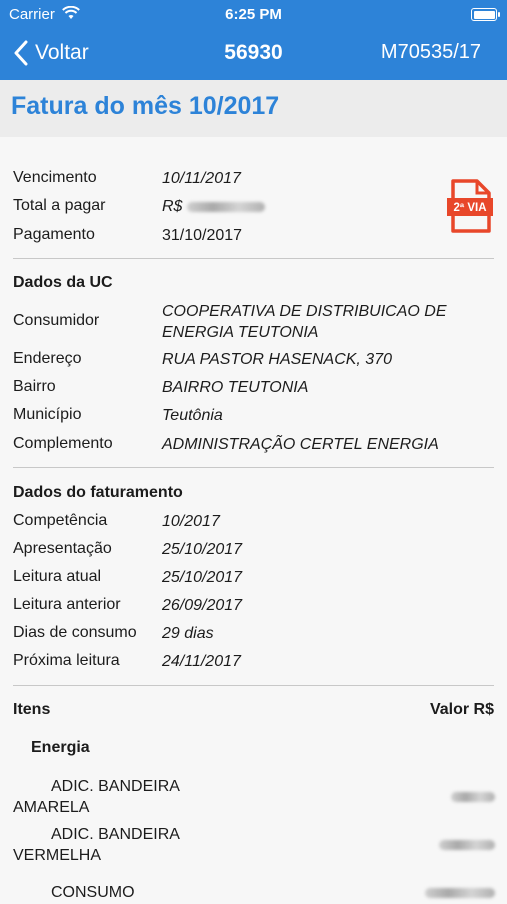 The image size is (507, 904). Describe the element at coordinates (188, 633) in the screenshot. I see `dias-consumo-value: 29 dias` at that location.